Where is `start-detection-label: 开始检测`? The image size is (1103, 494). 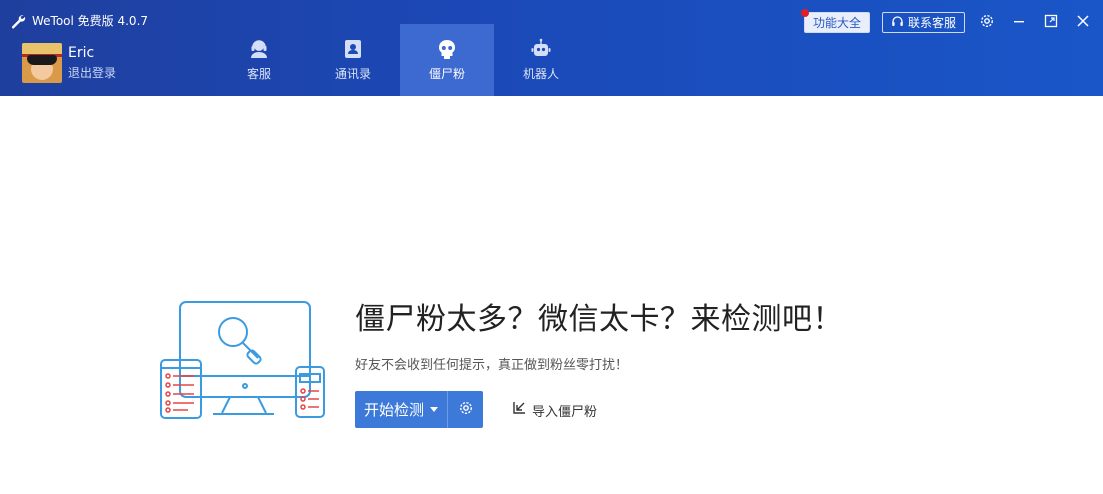 start-detection-label: 开始检测 is located at coordinates (393, 410).